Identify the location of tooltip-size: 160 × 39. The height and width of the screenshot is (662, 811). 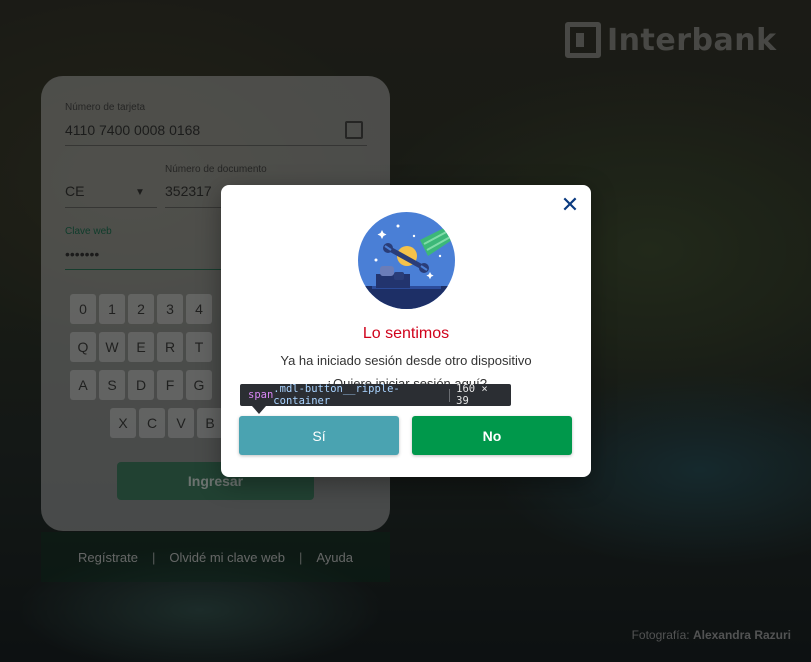
(472, 395).